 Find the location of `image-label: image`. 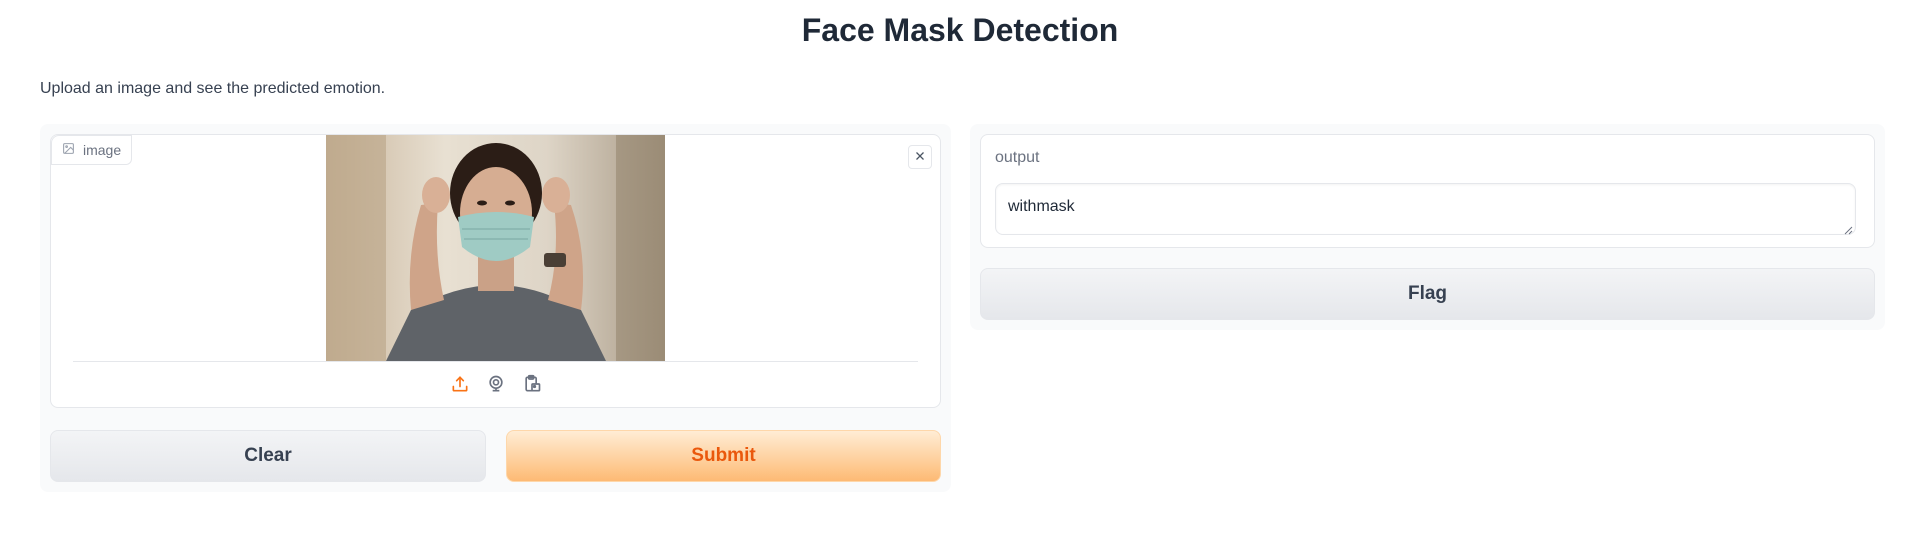

image-label: image is located at coordinates (92, 150).